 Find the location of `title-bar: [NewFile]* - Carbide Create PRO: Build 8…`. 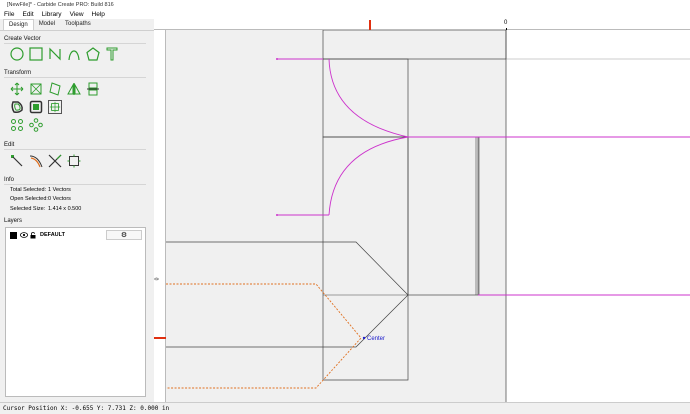

title-bar: [NewFile]* - Carbide Create PRO: Build 8… is located at coordinates (345, 4).